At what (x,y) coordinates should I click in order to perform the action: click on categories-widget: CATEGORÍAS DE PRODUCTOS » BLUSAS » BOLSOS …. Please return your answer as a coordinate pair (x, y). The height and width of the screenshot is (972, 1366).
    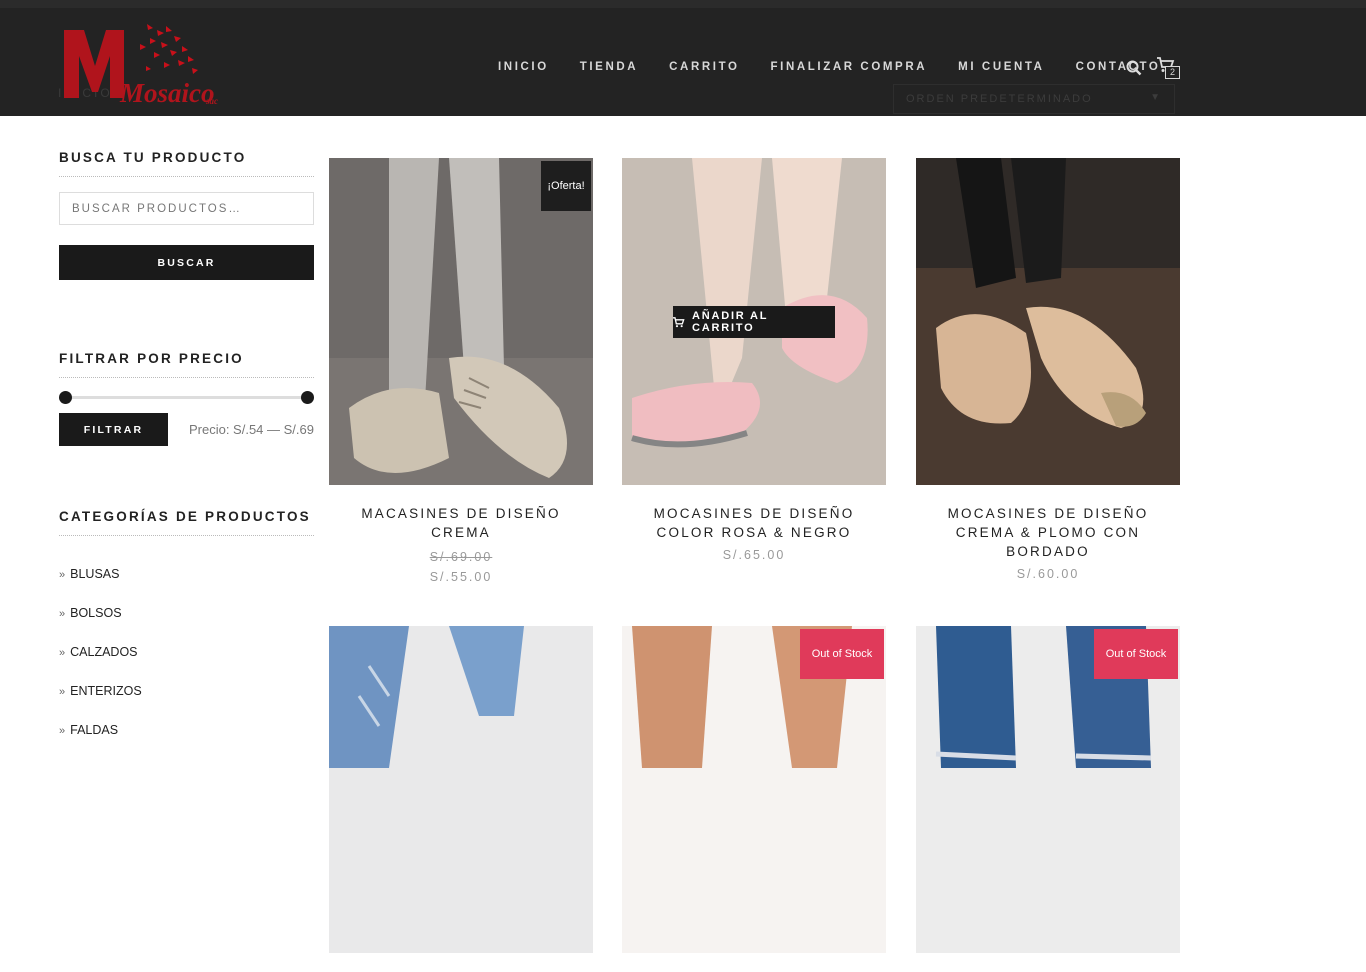
    Looking at the image, I should click on (186, 628).